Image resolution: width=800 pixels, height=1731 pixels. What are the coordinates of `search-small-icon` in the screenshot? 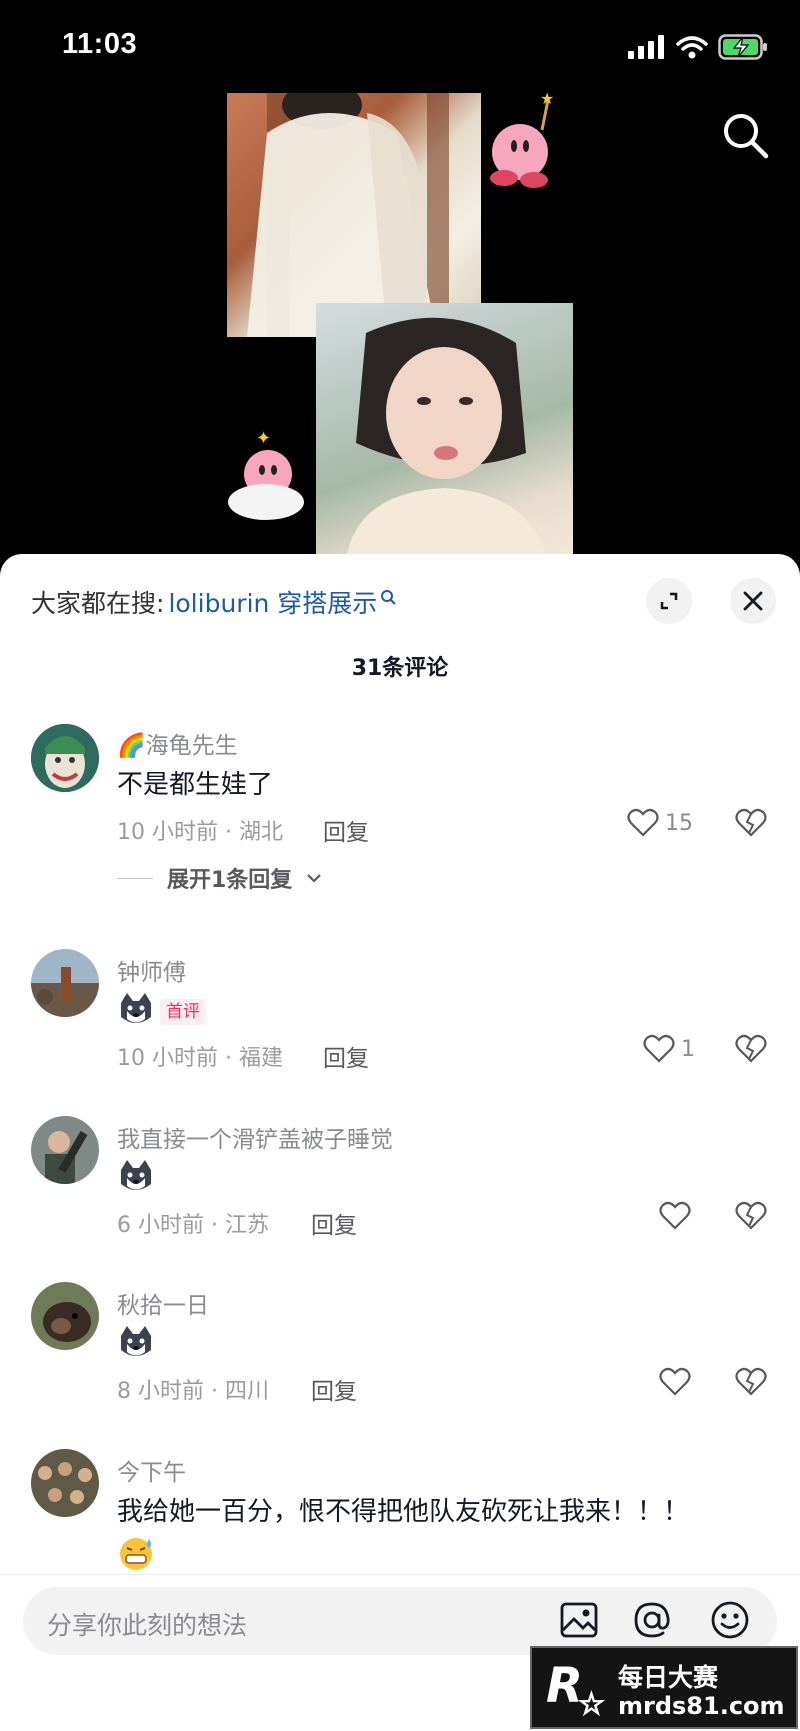 It's located at (389, 597).